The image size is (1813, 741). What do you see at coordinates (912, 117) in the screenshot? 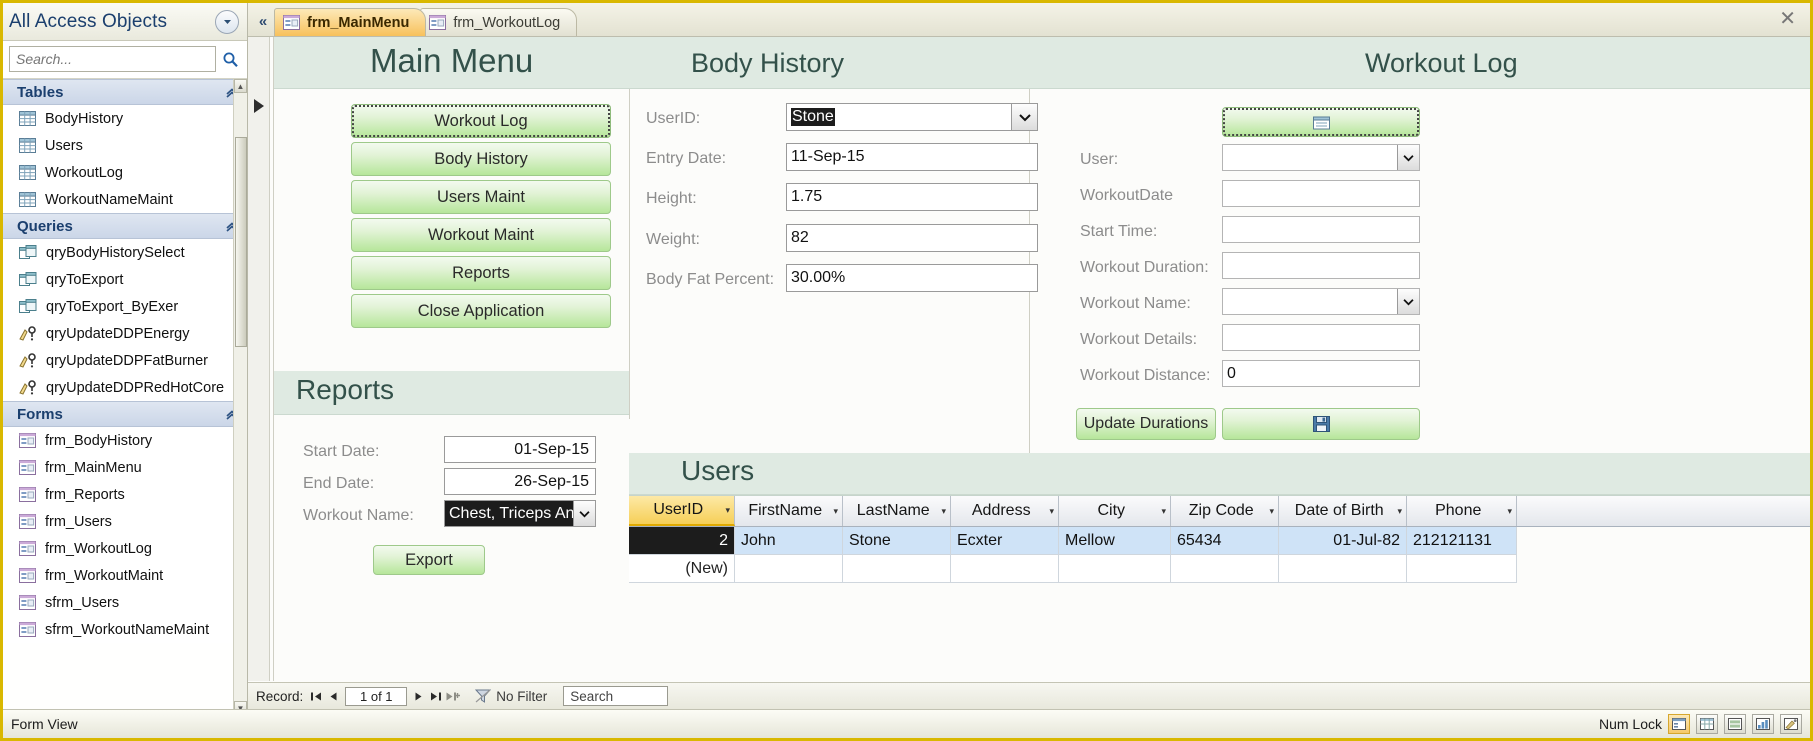
I see `userid-combo: Stone` at bounding box center [912, 117].